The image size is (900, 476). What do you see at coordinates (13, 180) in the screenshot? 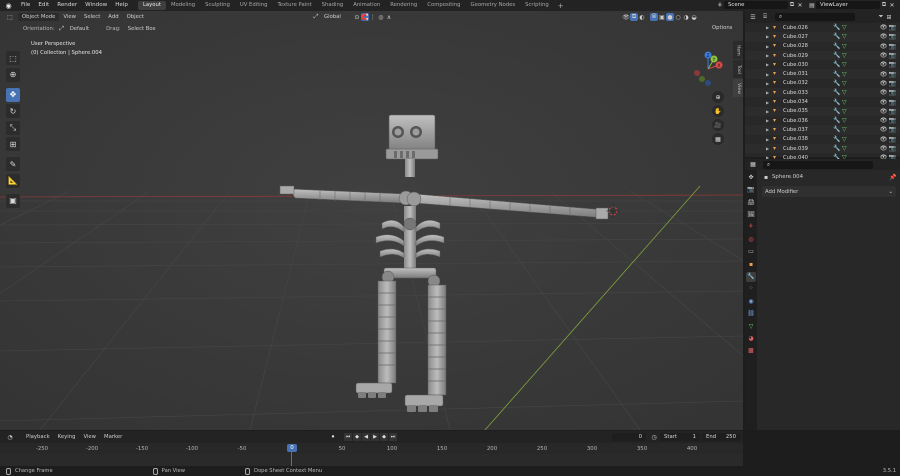
I see `measure-tool-icon: 📐` at bounding box center [13, 180].